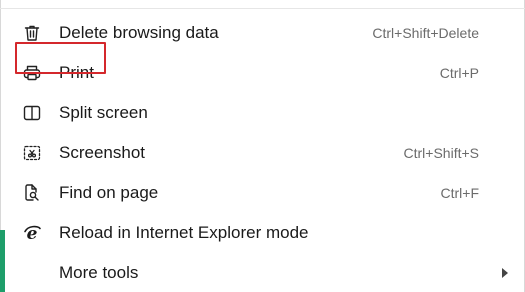  I want to click on chevron-right-icon, so click(505, 273).